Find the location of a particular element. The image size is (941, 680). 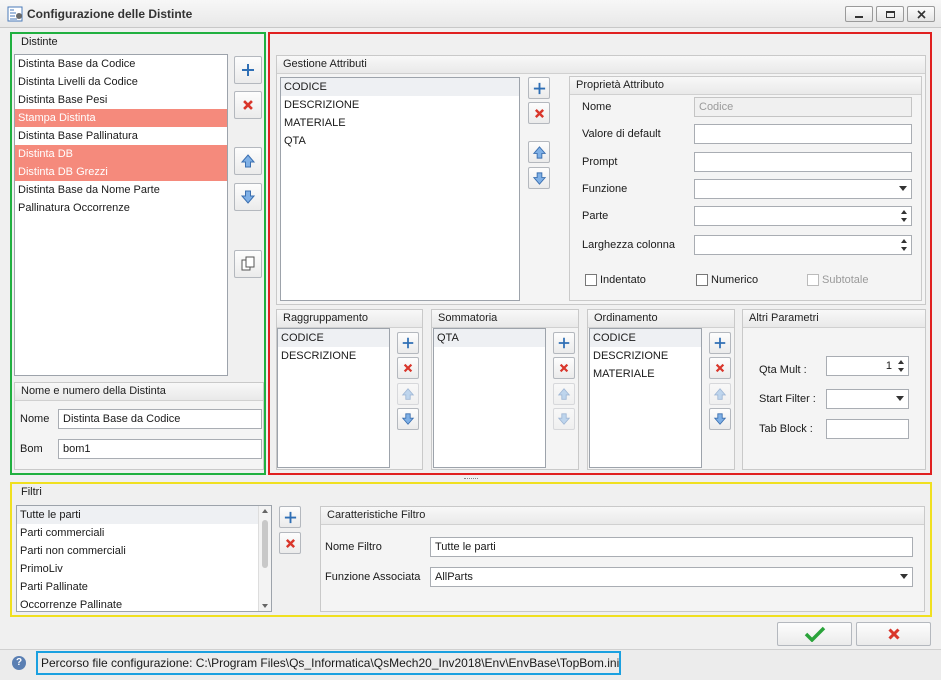

move-up-sommatoria-button is located at coordinates (564, 394).